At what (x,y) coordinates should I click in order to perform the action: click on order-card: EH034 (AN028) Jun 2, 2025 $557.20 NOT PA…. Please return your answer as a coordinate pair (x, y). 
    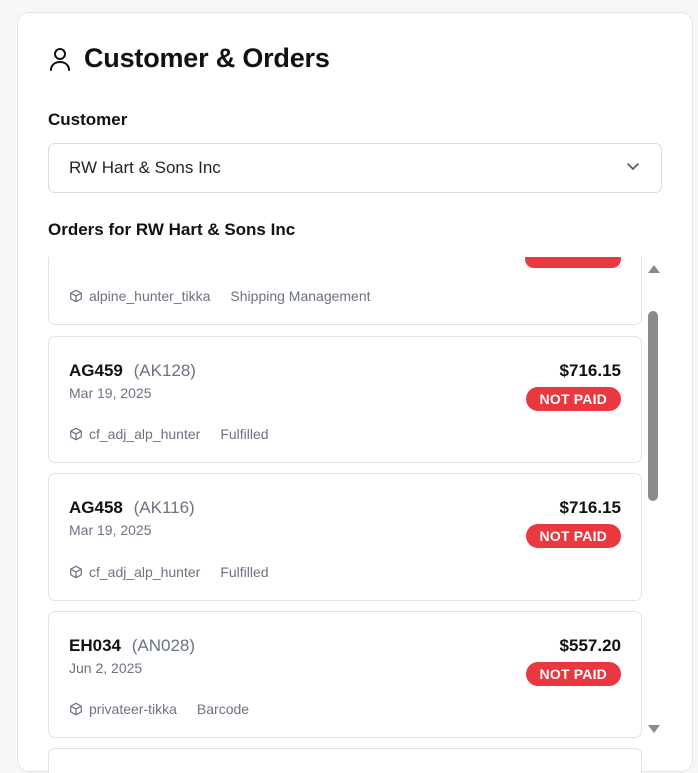
    Looking at the image, I should click on (345, 674).